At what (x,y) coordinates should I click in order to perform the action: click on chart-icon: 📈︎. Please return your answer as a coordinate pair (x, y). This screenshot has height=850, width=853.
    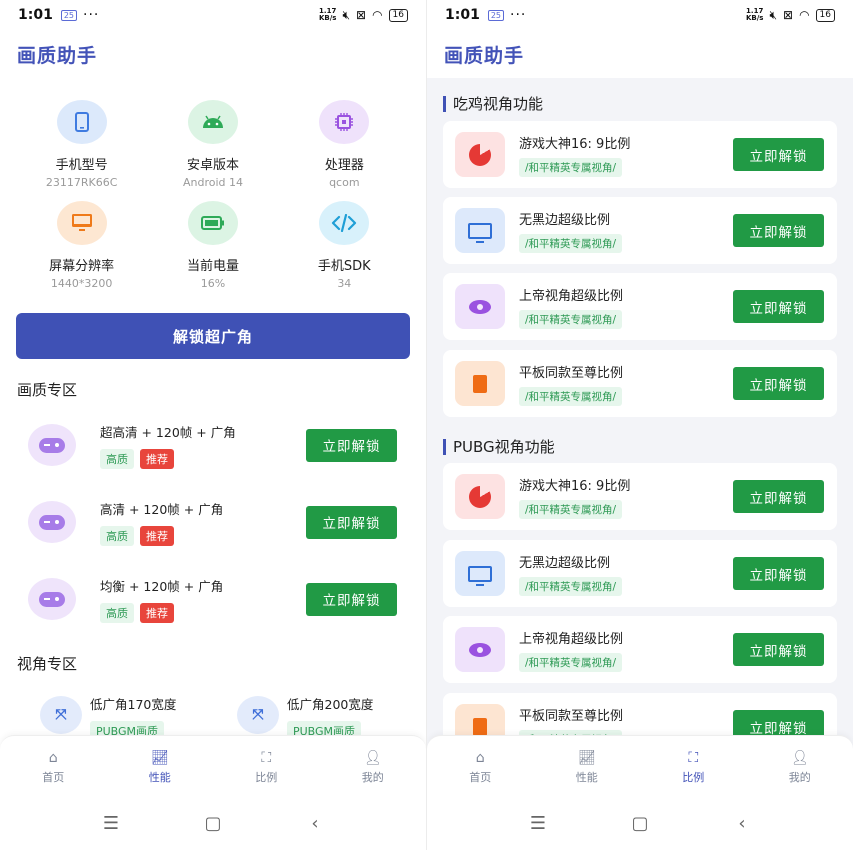
    Looking at the image, I should click on (159, 757).